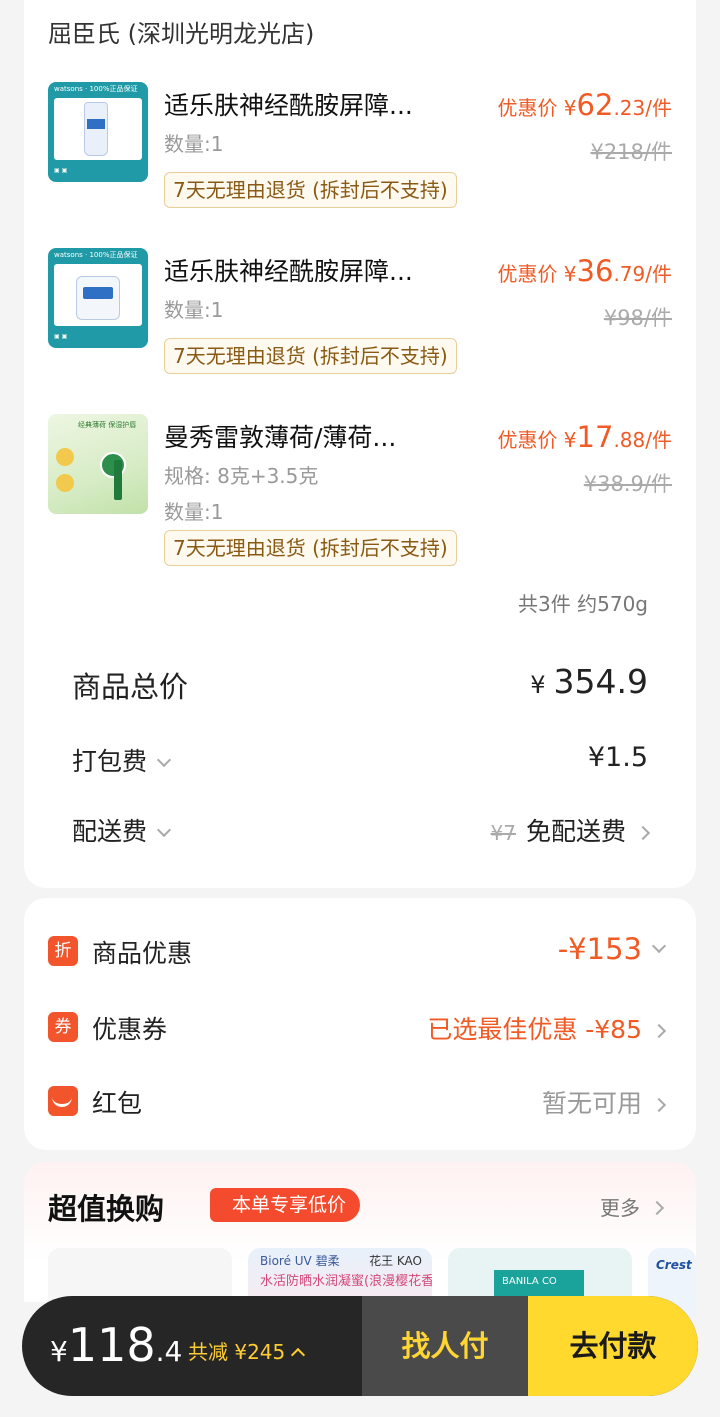  Describe the element at coordinates (637, 318) in the screenshot. I see `original-price: ¥98/件` at that location.